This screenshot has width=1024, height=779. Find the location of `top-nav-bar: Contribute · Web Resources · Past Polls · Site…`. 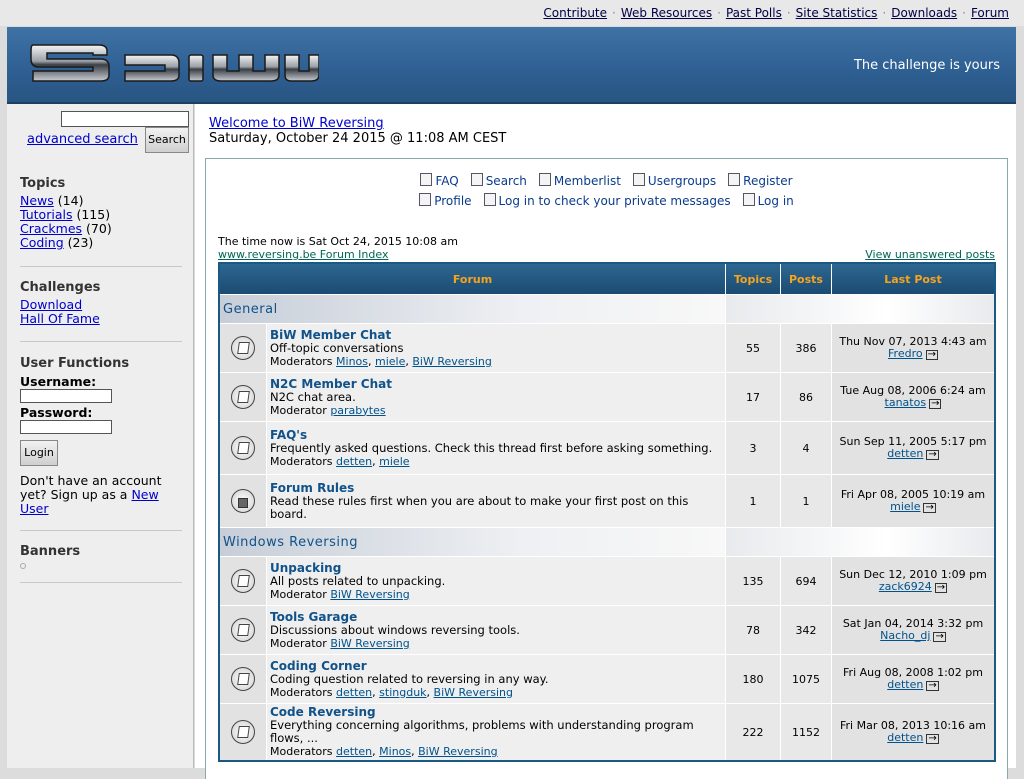

top-nav-bar: Contribute · Web Resources · Past Polls · Site… is located at coordinates (512, 13).